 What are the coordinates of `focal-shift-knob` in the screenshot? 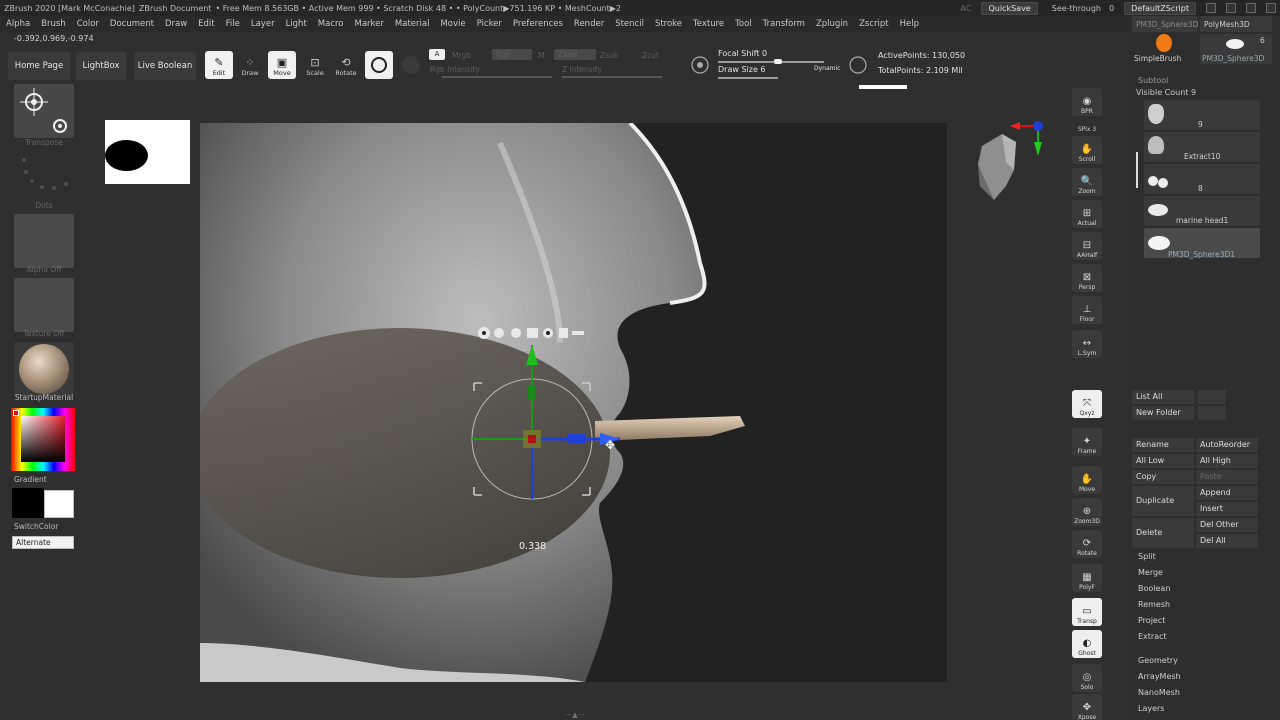 It's located at (778, 61).